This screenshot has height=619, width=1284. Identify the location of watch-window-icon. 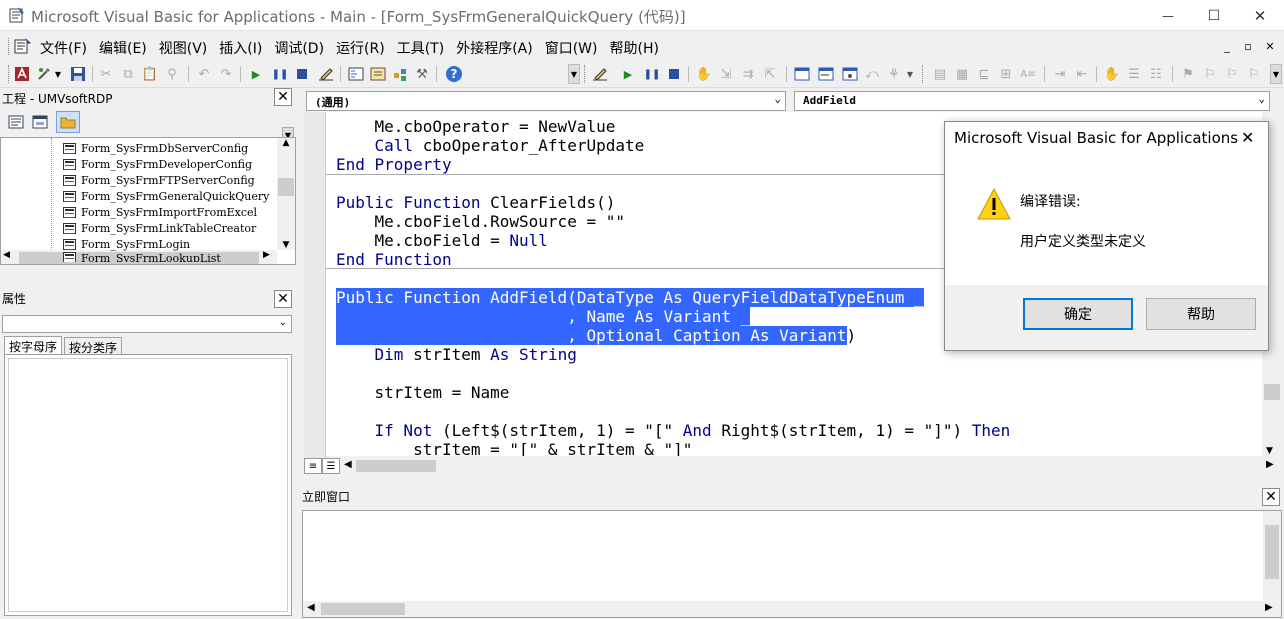
(850, 74).